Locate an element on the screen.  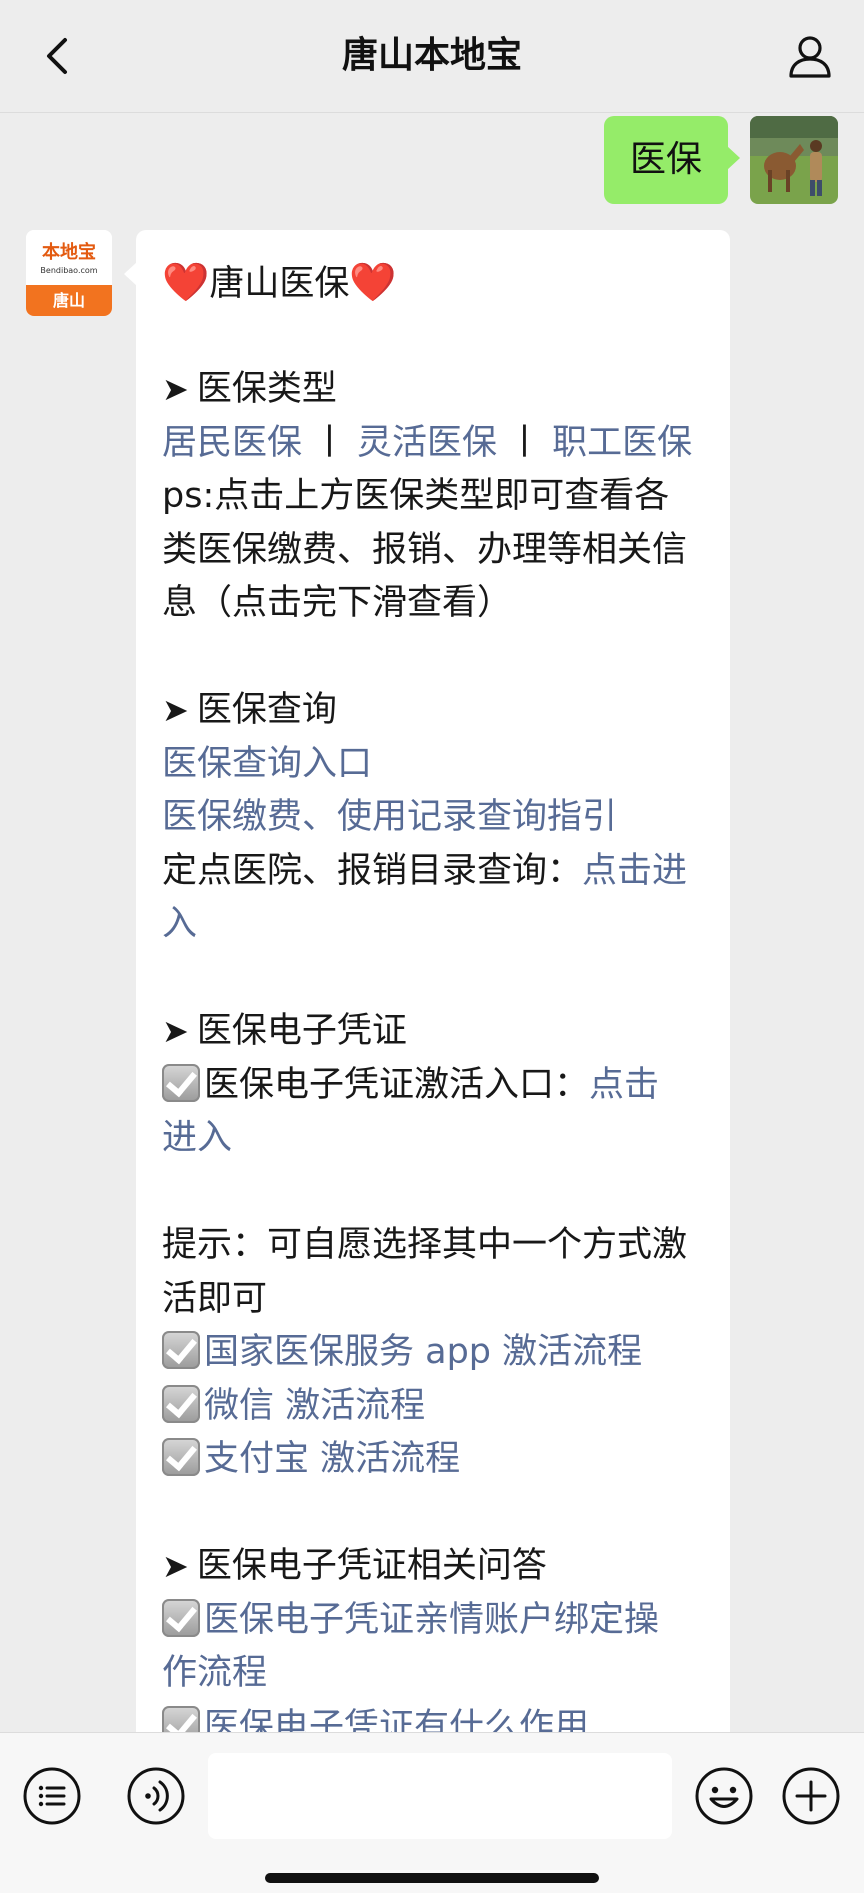
resident-insurance-link: 居民医保 is located at coordinates (232, 443).